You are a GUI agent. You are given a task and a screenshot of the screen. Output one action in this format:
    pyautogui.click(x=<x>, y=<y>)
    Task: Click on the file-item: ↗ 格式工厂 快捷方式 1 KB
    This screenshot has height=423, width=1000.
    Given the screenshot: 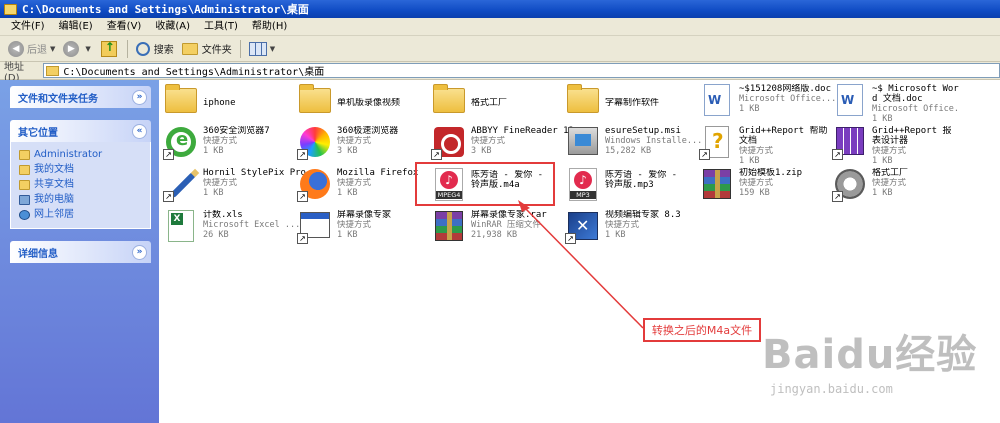 What is the action you would take?
    pyautogui.click(x=897, y=187)
    